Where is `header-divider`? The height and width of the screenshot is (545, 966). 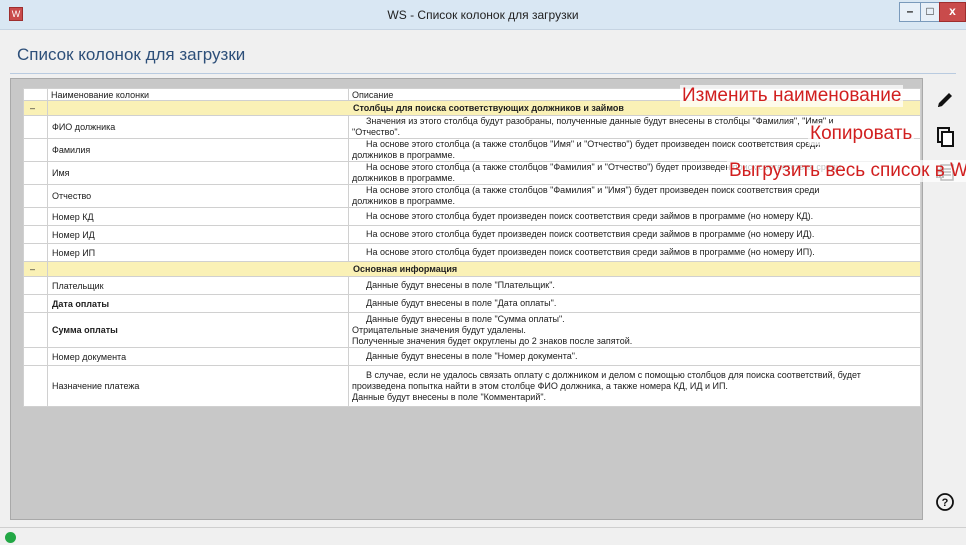
header-divider is located at coordinates (483, 73).